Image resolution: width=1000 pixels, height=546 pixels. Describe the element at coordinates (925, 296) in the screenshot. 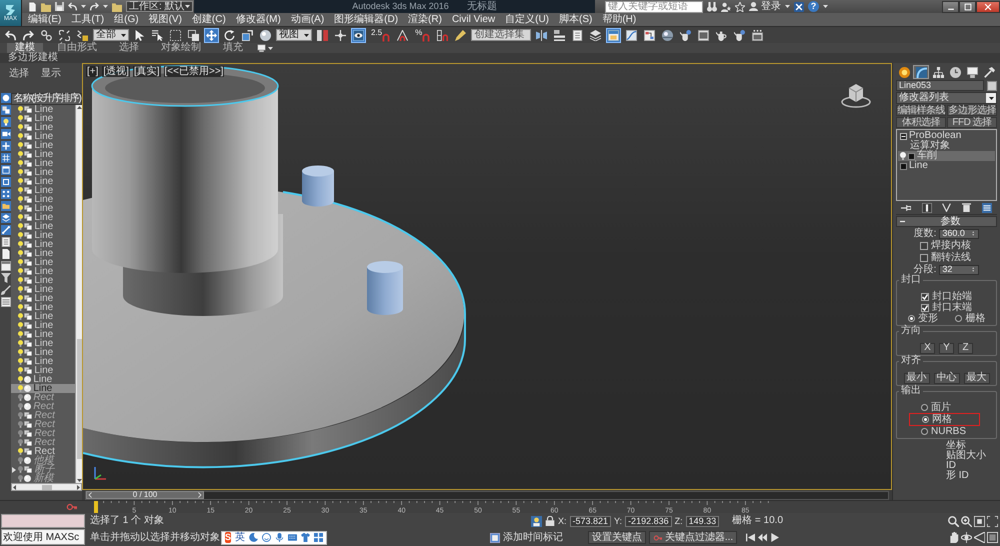

I see `checkbox` at that location.